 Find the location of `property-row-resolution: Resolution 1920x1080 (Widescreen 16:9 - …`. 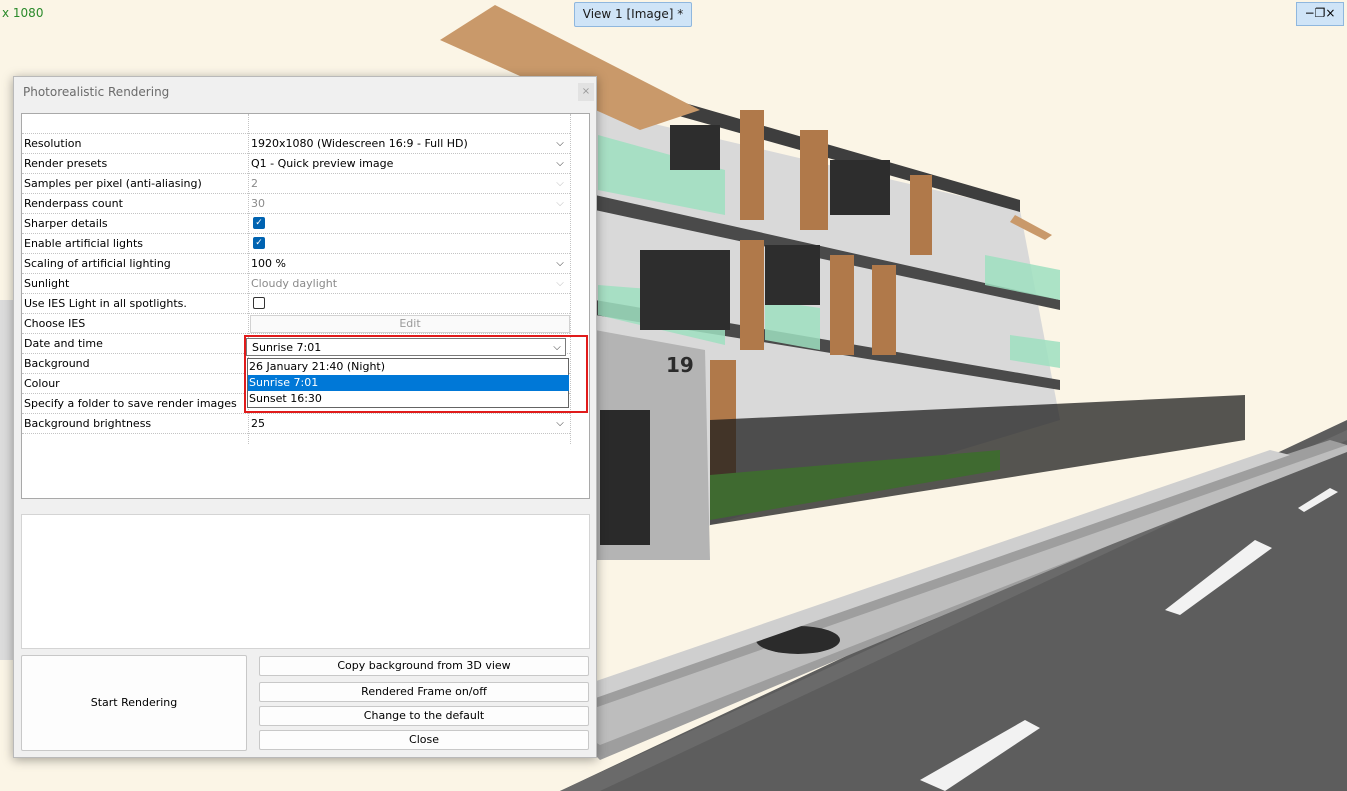

property-row-resolution: Resolution 1920x1080 (Widescreen 16:9 - … is located at coordinates (296, 144).